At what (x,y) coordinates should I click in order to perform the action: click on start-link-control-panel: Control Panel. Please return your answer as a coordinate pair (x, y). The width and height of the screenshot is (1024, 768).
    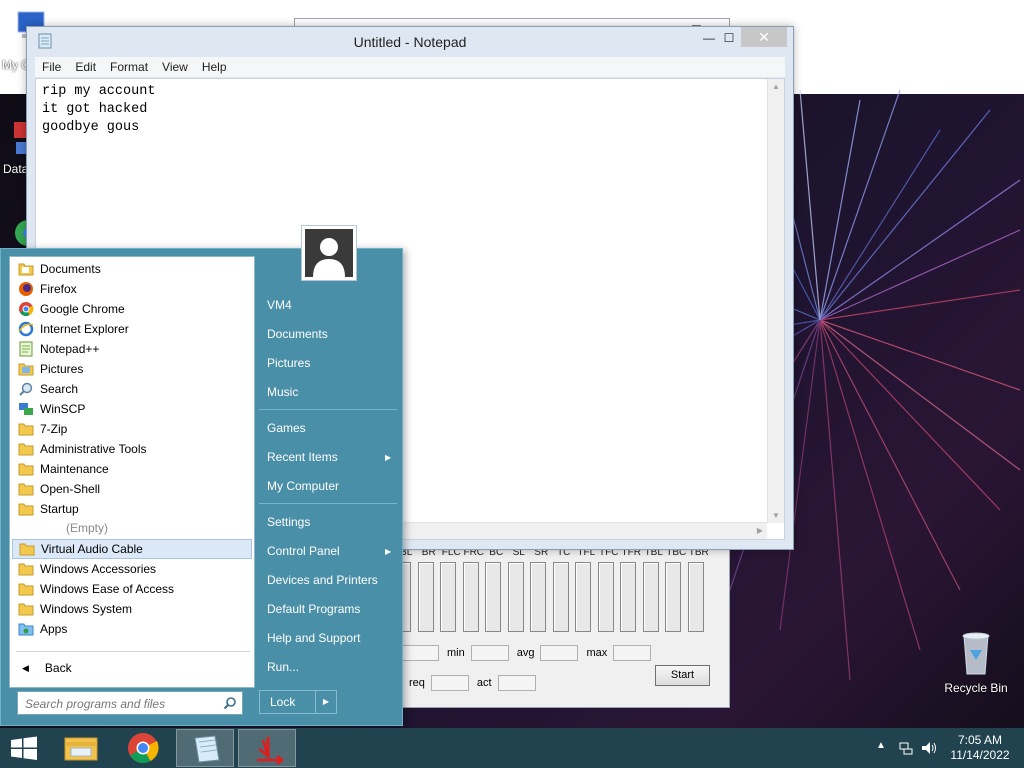
    Looking at the image, I should click on (303, 551).